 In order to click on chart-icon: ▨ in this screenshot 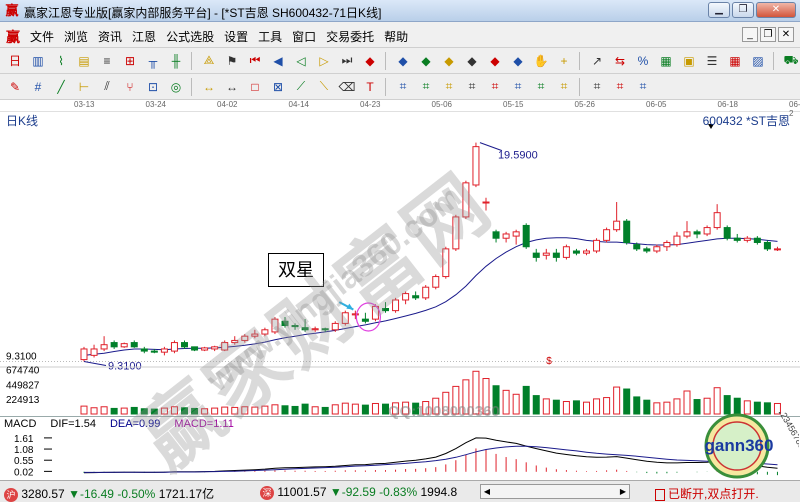, I will do `click(758, 61)`.